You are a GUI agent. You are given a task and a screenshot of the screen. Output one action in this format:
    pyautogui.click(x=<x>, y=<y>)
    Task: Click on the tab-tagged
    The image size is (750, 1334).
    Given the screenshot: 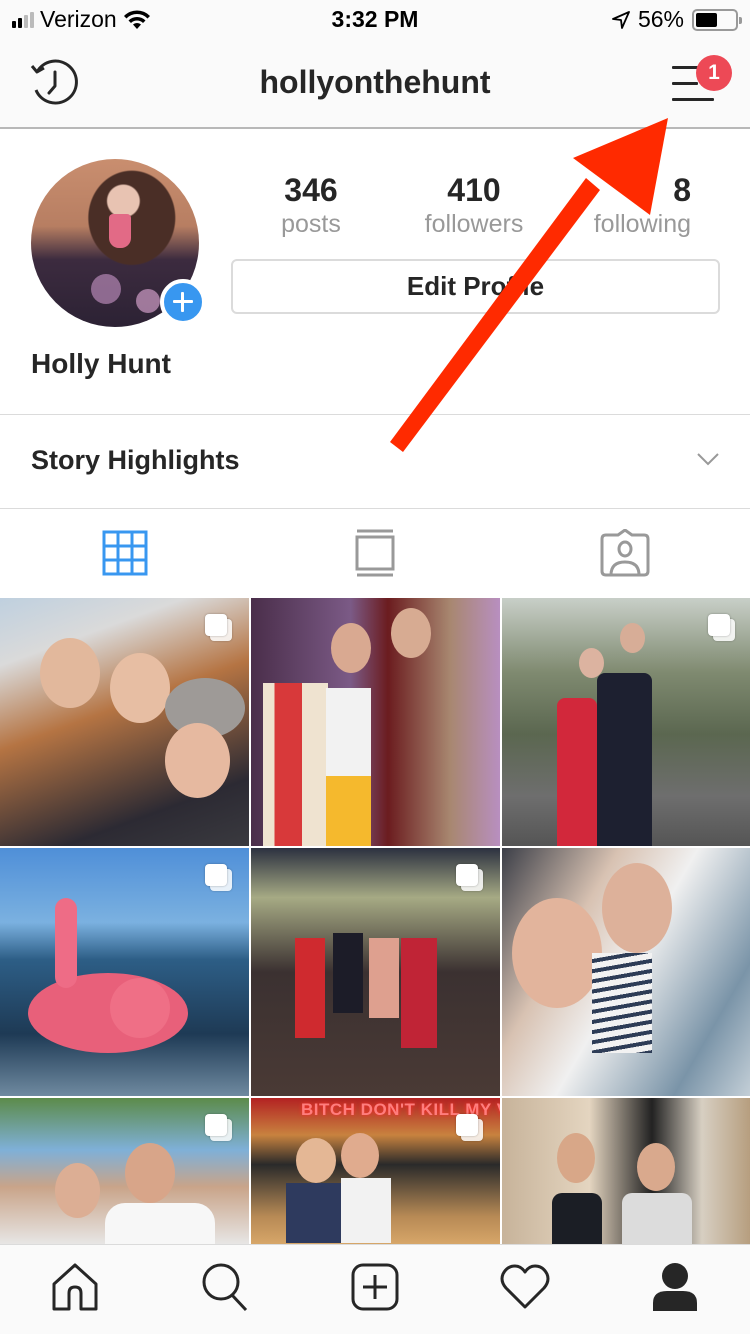 What is the action you would take?
    pyautogui.click(x=625, y=553)
    